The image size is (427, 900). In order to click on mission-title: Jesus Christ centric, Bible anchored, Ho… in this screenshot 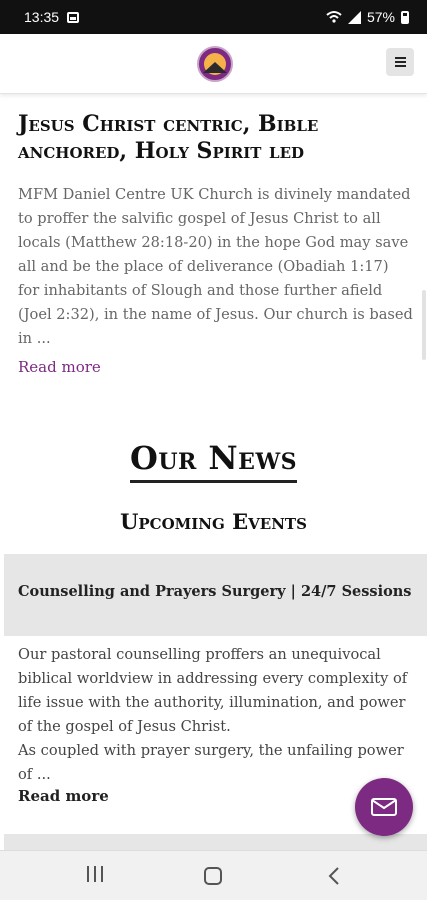, I will do `click(168, 137)`.